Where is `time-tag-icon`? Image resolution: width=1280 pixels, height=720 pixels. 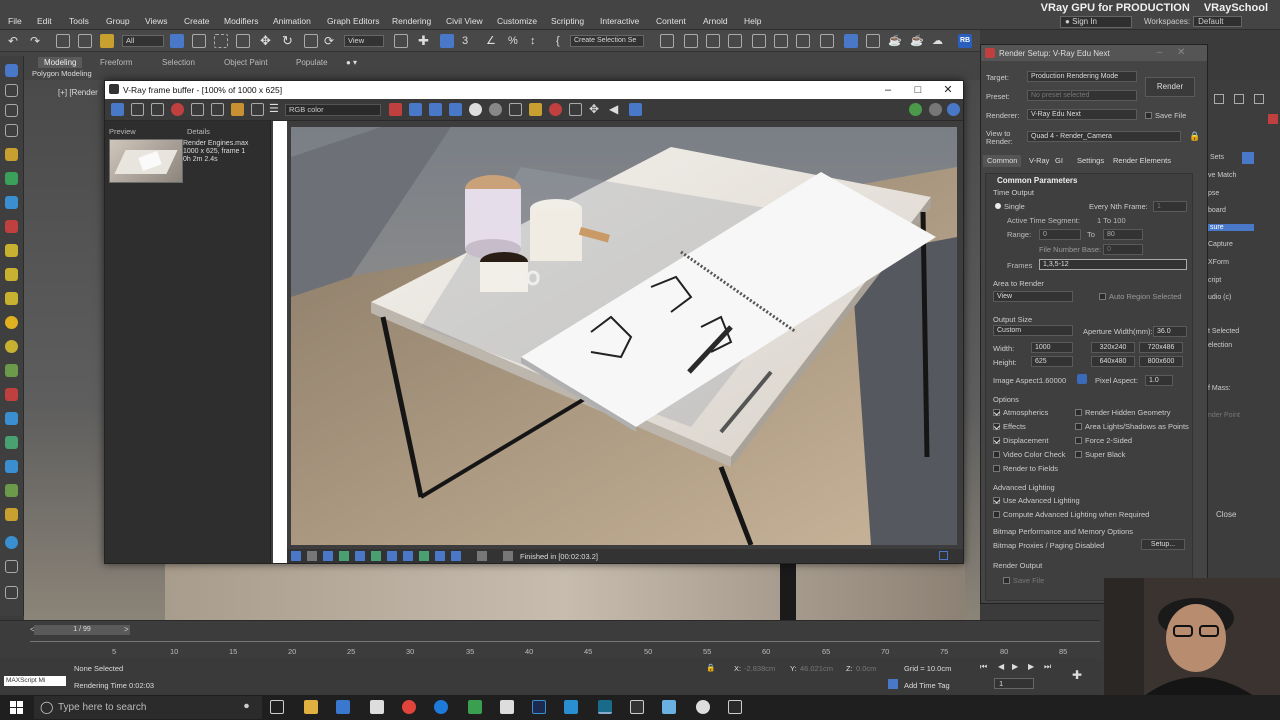
time-tag-icon is located at coordinates (893, 684).